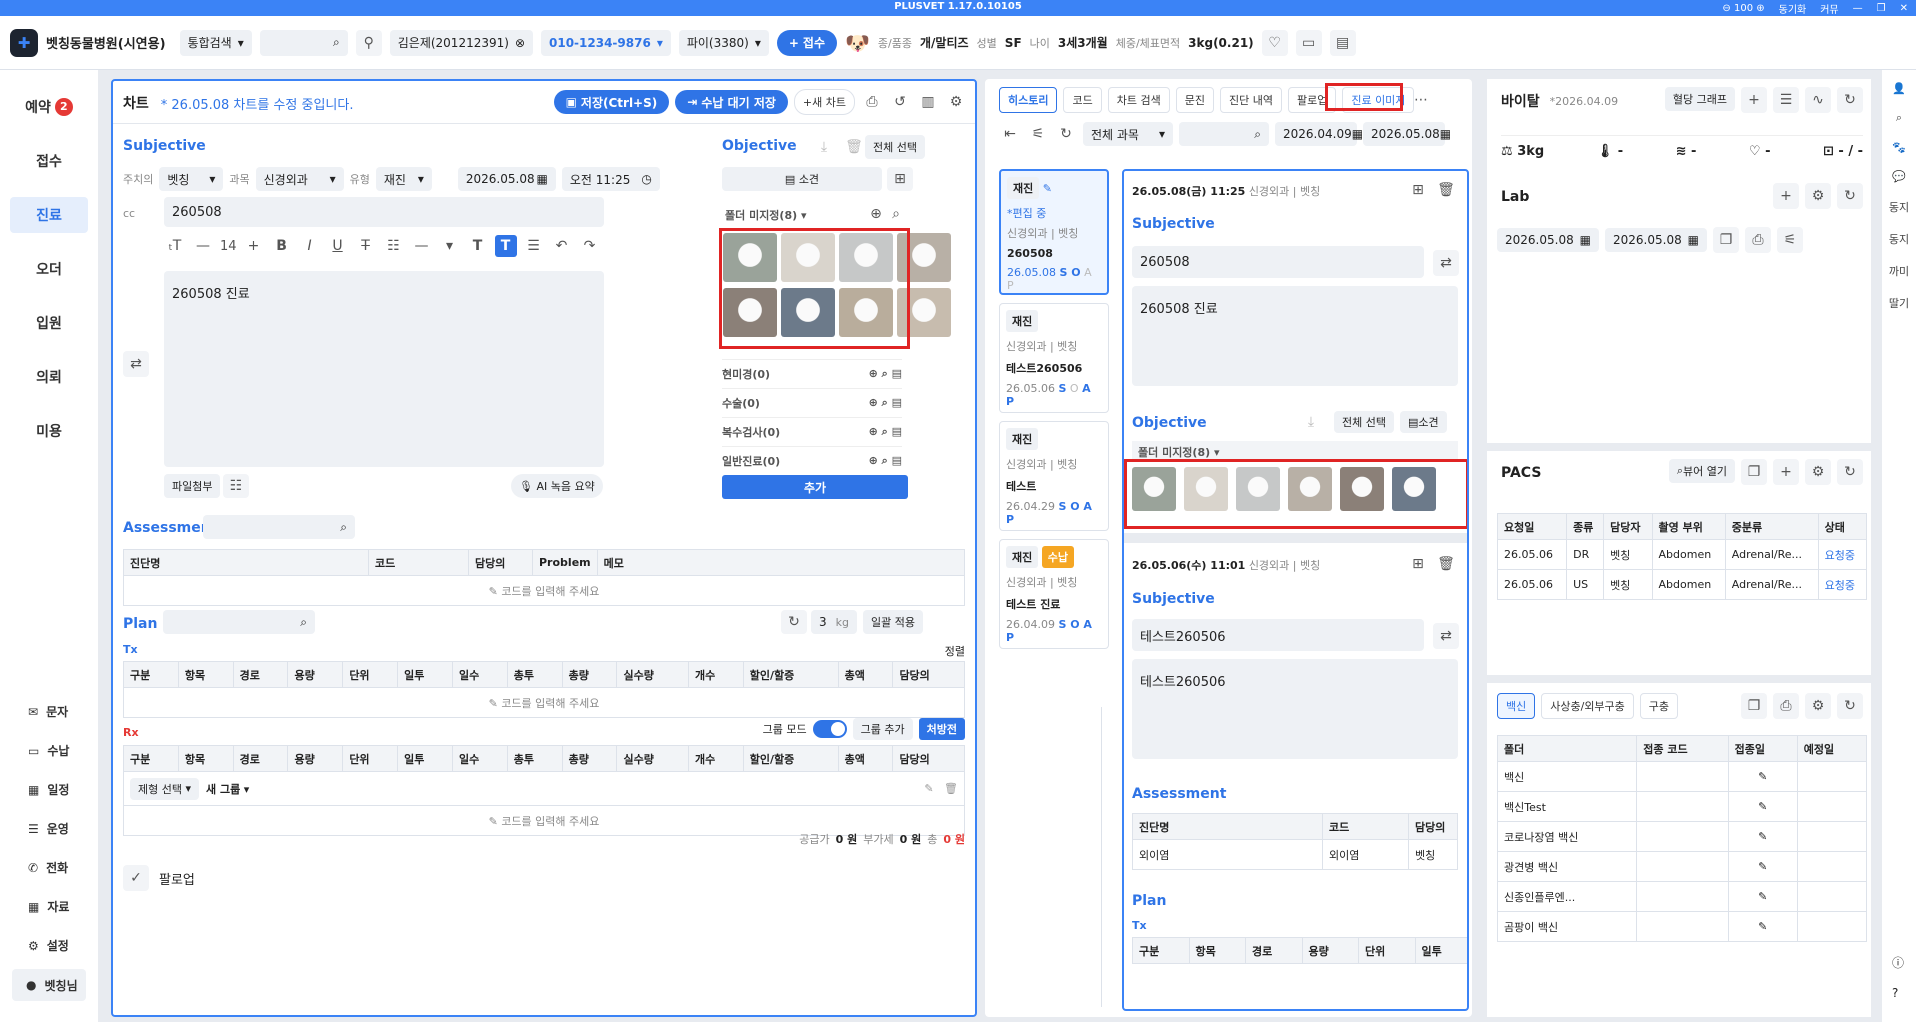 Image resolution: width=1916 pixels, height=1022 pixels. What do you see at coordinates (49, 985) in the screenshot?
I see `user-button: ● 벳칭님` at bounding box center [49, 985].